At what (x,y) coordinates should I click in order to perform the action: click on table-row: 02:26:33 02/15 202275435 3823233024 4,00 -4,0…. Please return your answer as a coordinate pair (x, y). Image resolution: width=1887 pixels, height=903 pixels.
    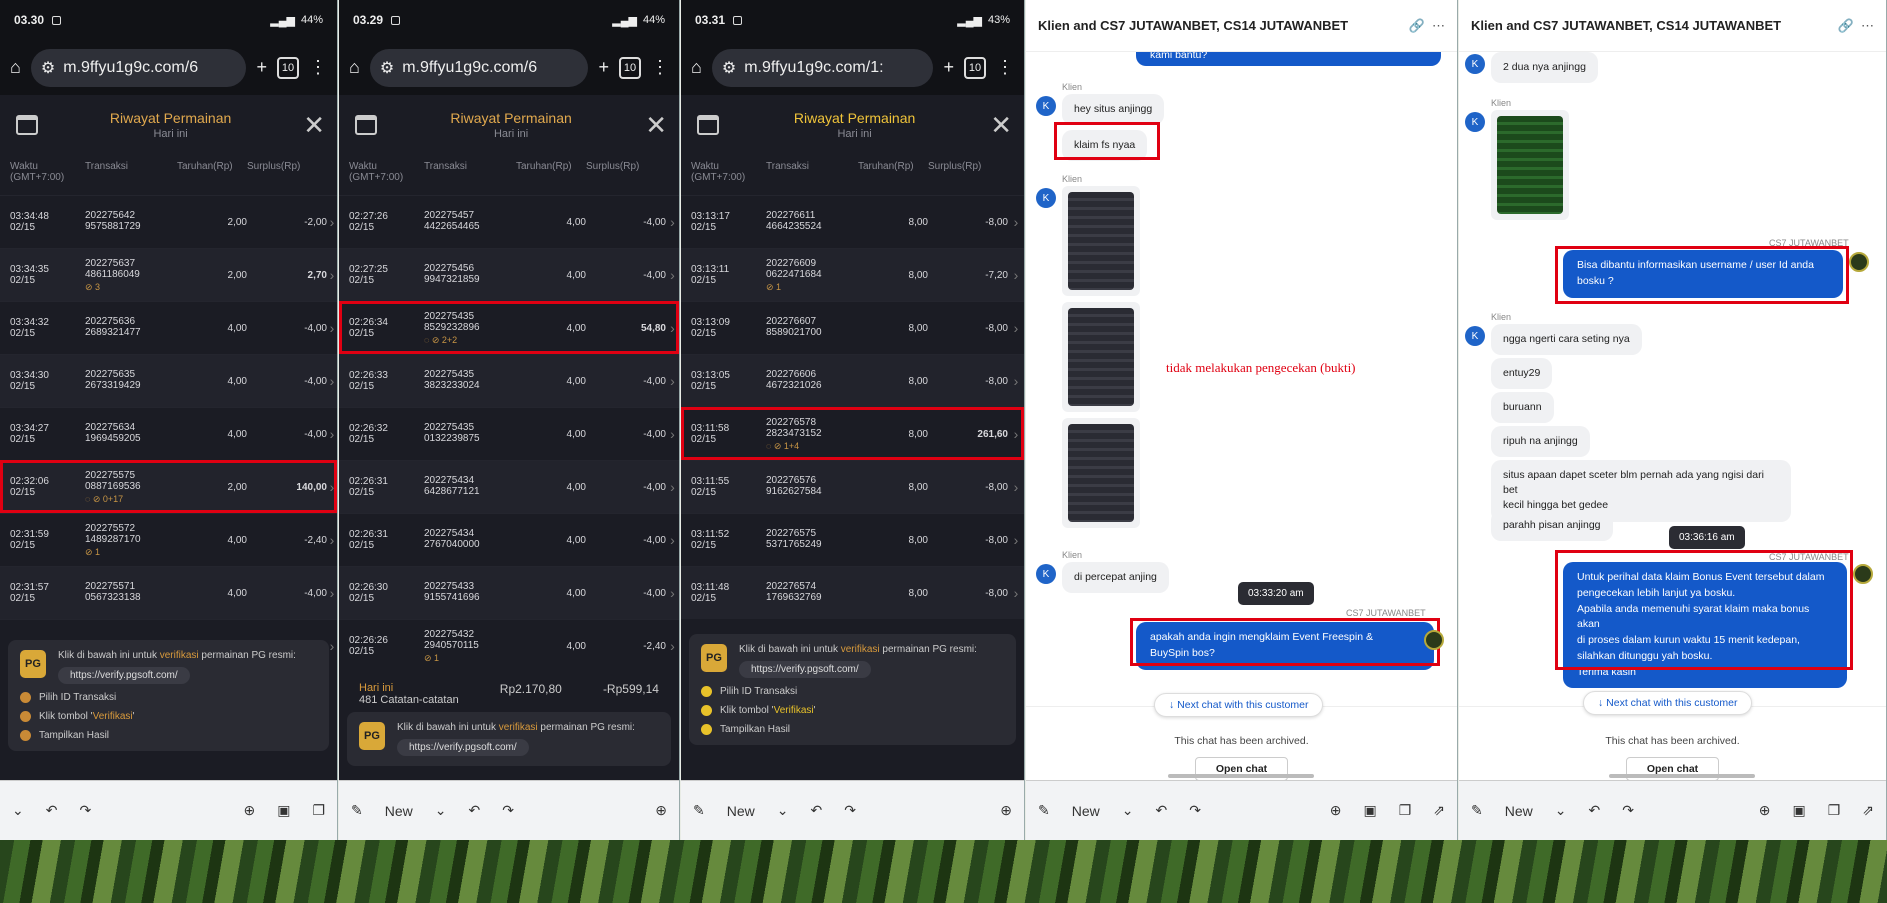
    Looking at the image, I should click on (509, 380).